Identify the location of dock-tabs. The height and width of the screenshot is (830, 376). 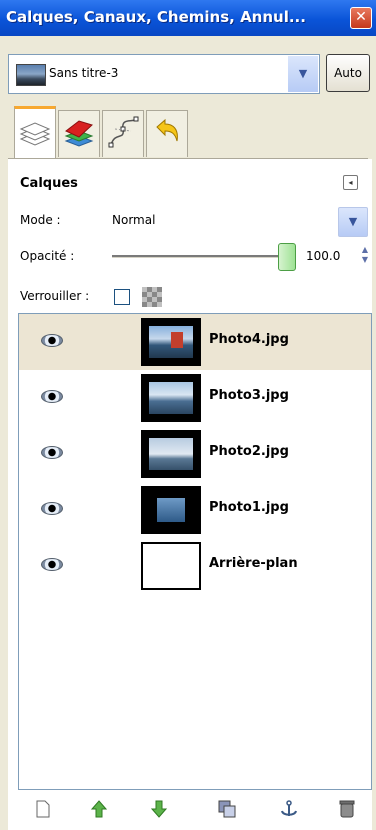
(194, 133).